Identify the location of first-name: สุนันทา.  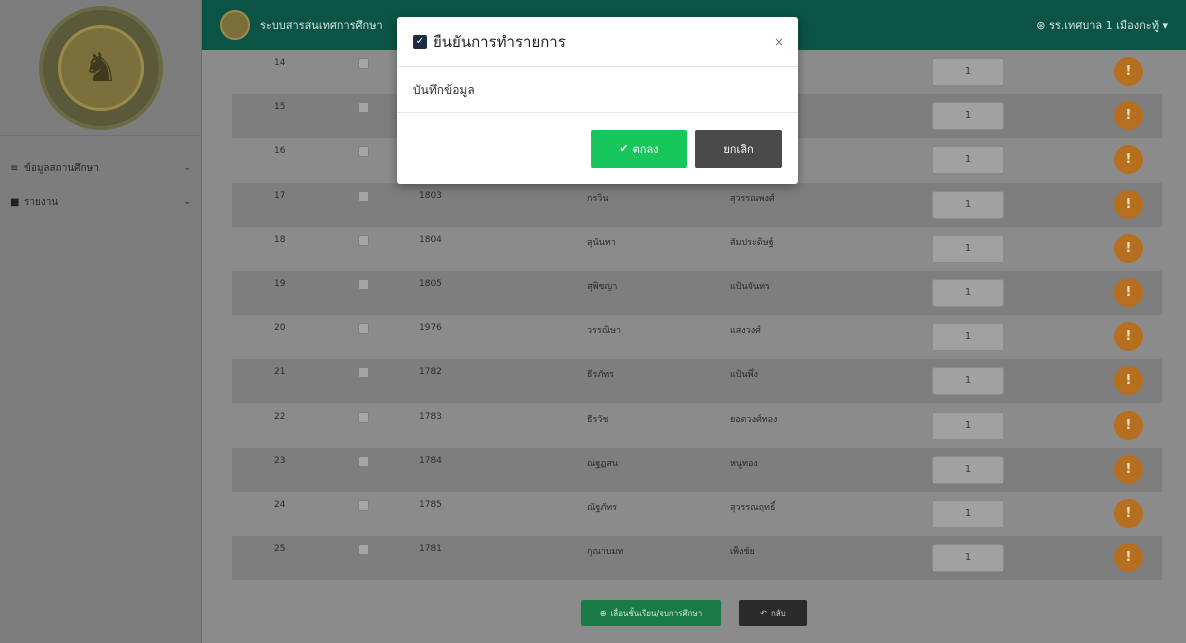
(601, 242).